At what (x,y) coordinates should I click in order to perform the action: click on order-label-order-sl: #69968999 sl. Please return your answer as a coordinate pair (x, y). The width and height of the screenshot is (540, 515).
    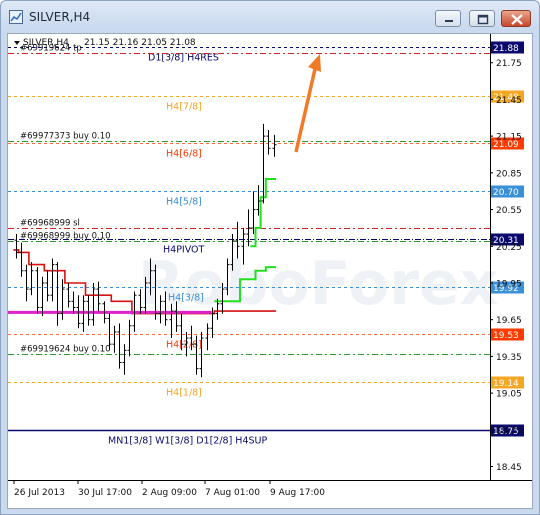
    Looking at the image, I should click on (50, 224).